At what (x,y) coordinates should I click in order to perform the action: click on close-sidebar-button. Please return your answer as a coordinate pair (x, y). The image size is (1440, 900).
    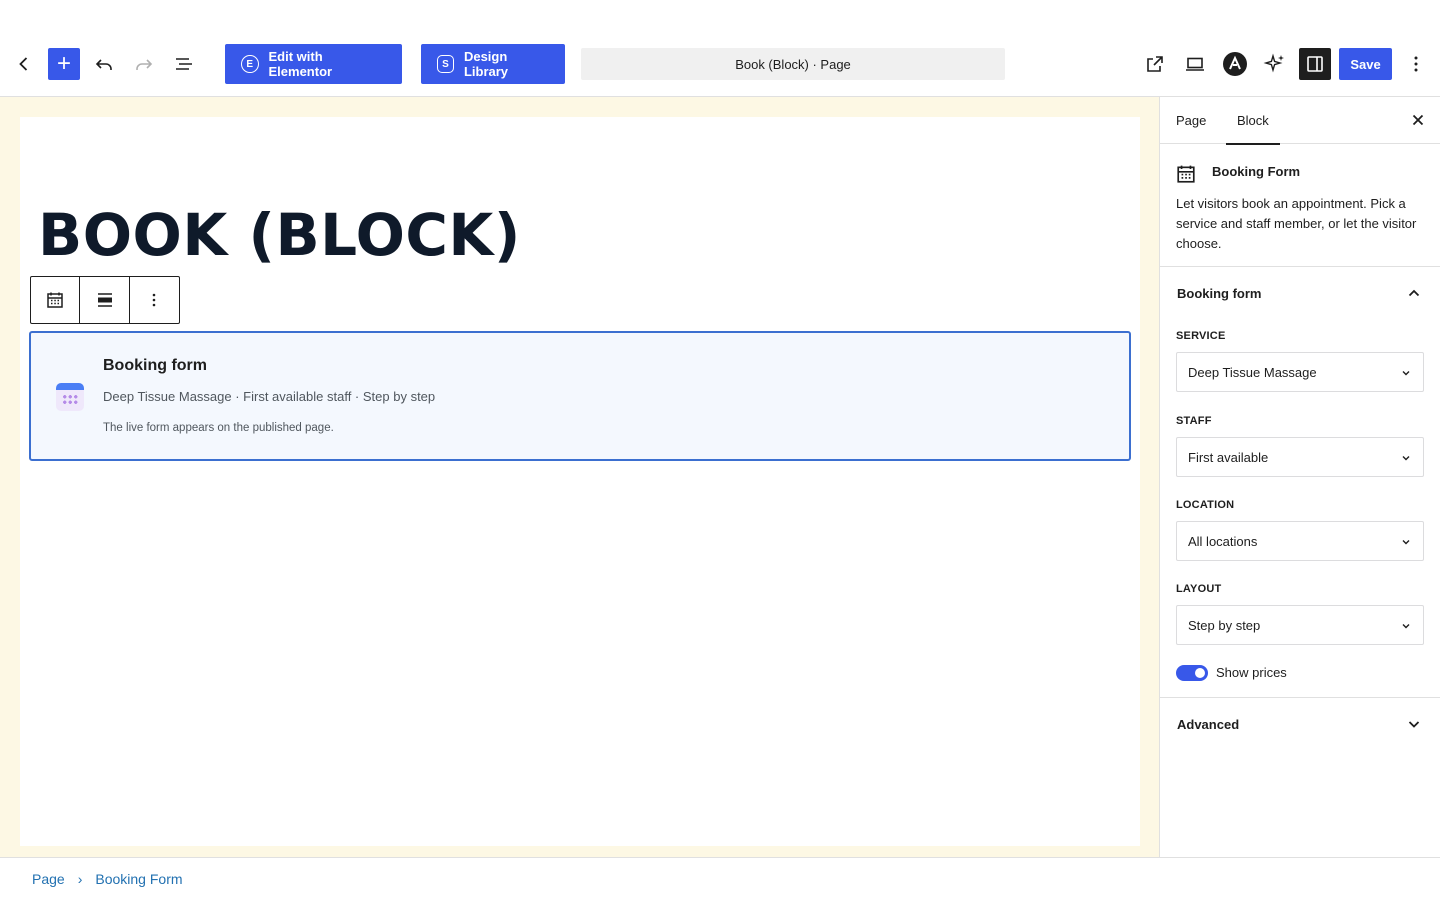
    Looking at the image, I should click on (1418, 120).